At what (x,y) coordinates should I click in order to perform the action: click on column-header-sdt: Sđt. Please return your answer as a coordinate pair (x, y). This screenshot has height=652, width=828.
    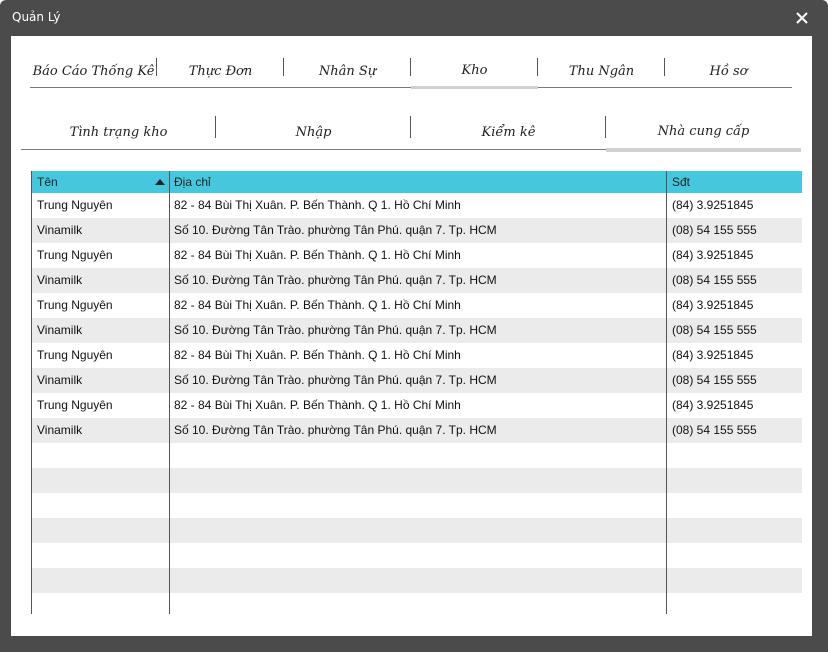
    Looking at the image, I should click on (734, 182).